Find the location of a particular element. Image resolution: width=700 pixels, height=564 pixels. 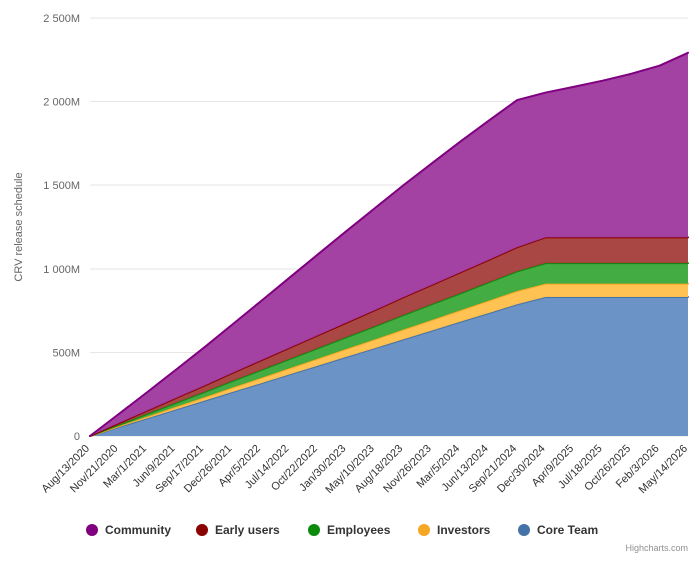

legend-item-label: Investors is located at coordinates (464, 530).